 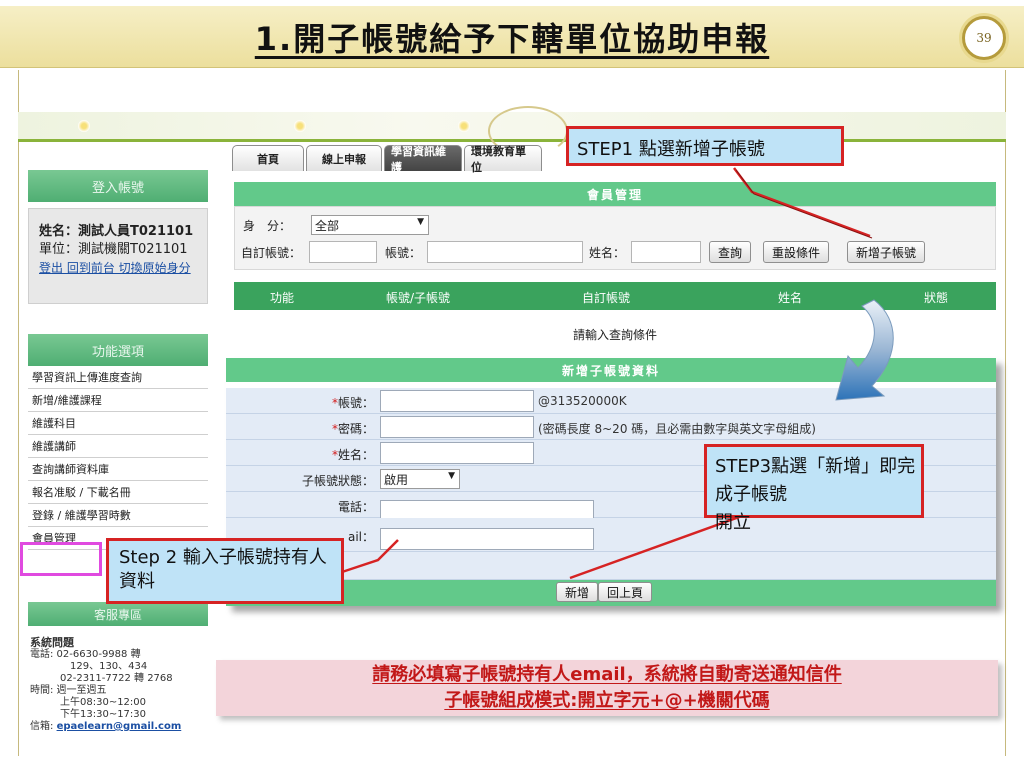 What do you see at coordinates (282, 298) in the screenshot?
I see `column-function: 功能` at bounding box center [282, 298].